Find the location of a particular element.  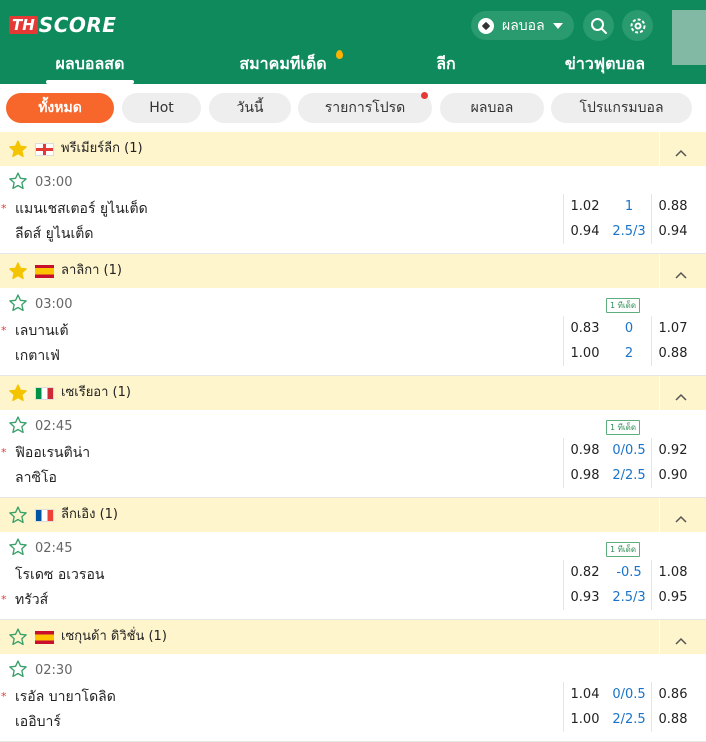

odds-value: 0.86 is located at coordinates (673, 694).